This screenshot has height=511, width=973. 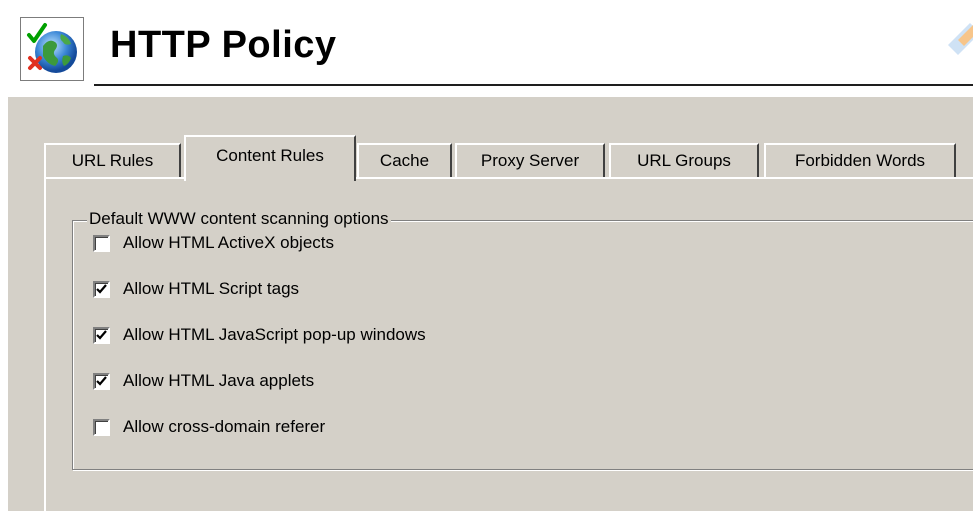 What do you see at coordinates (684, 161) in the screenshot?
I see `tab-url-groups: URL Groups` at bounding box center [684, 161].